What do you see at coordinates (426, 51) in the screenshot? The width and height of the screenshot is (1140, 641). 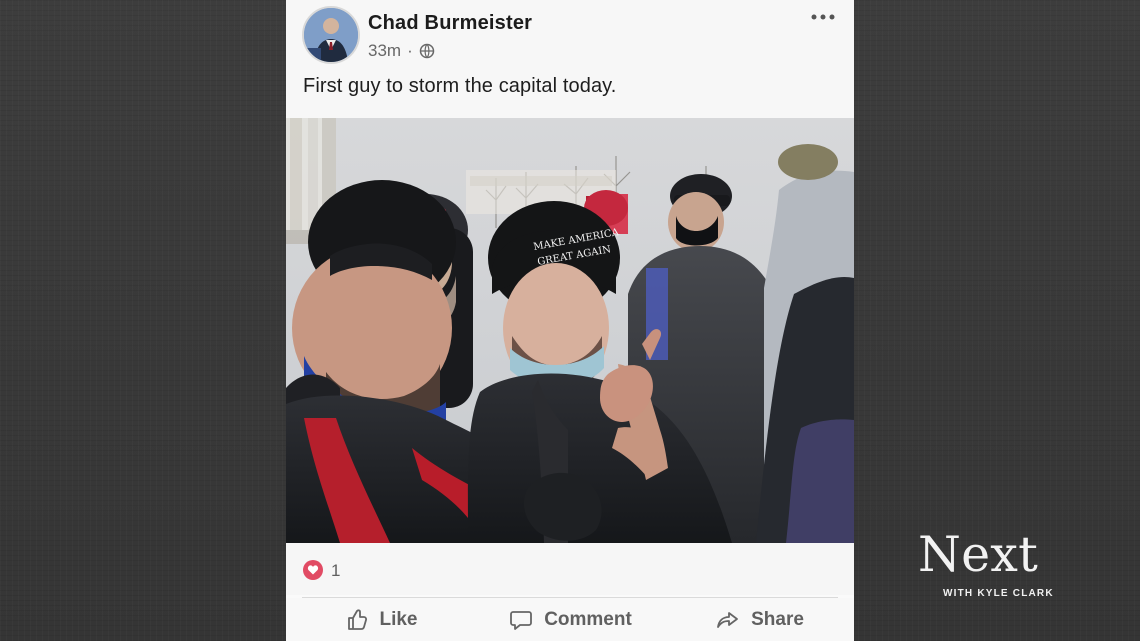 I see `globe-icon` at bounding box center [426, 51].